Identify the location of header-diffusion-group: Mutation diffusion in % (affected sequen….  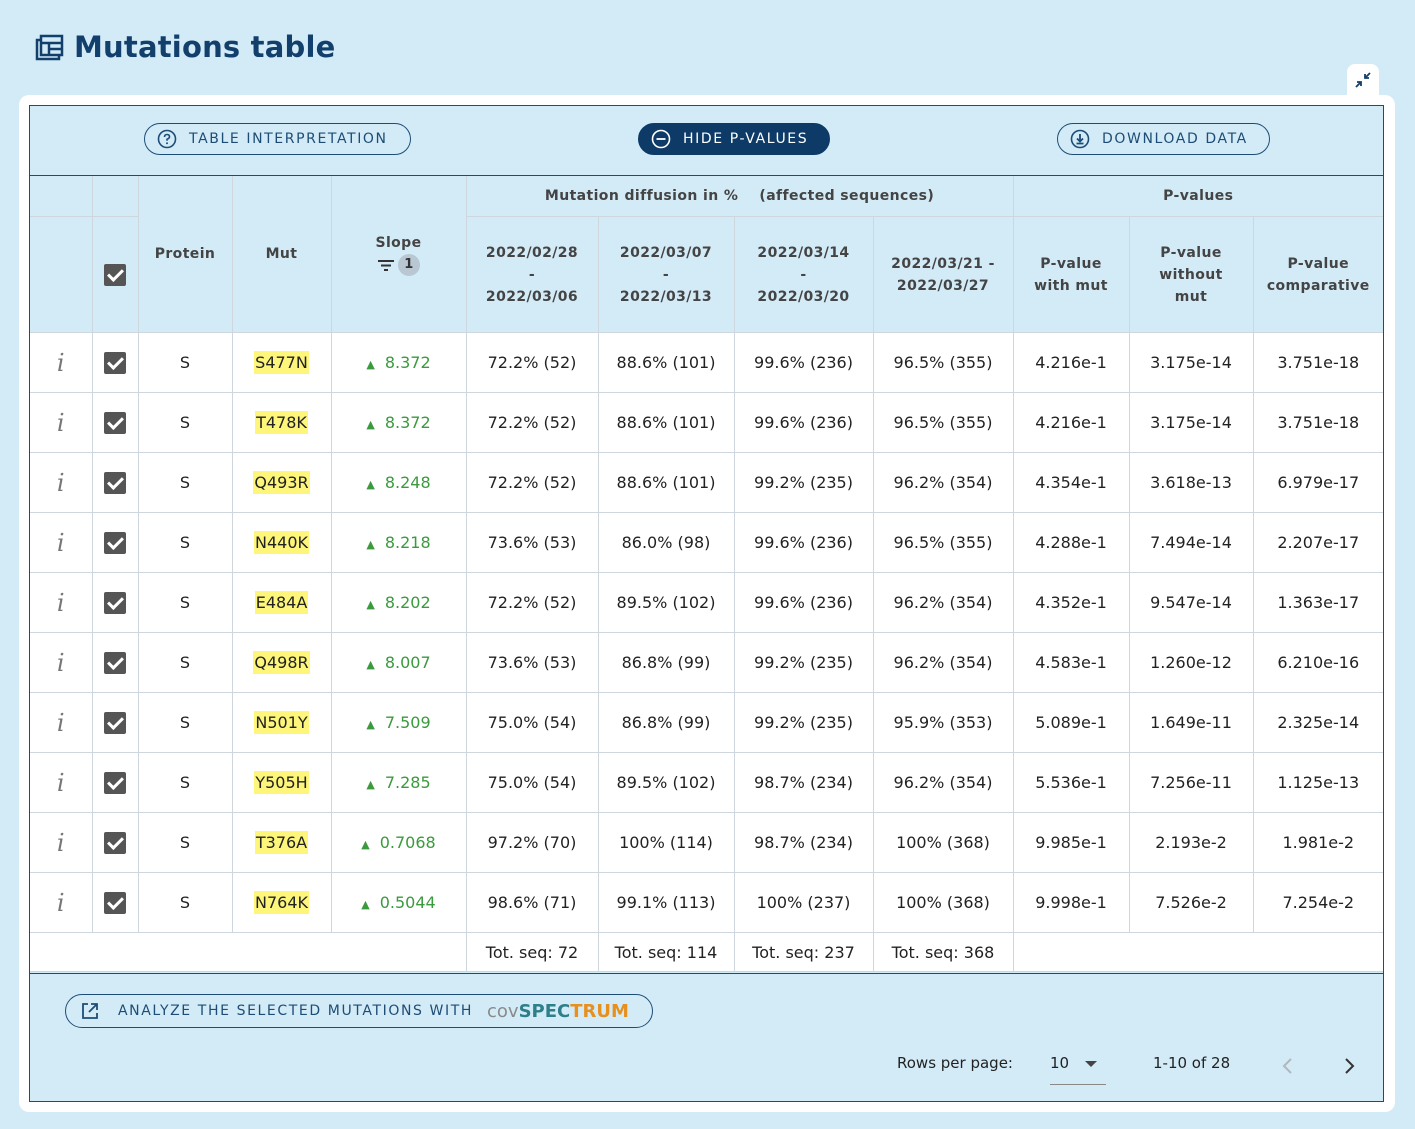
(739, 196).